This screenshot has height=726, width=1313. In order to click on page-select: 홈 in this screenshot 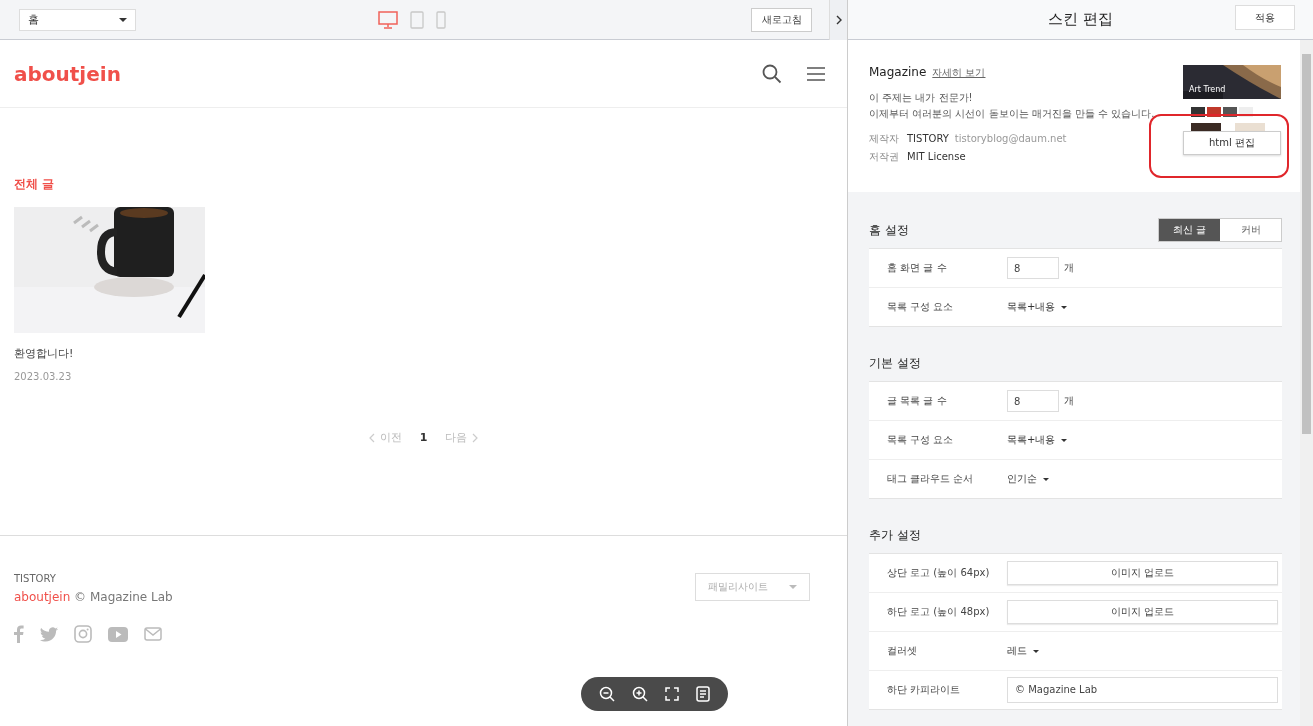, I will do `click(77, 19)`.